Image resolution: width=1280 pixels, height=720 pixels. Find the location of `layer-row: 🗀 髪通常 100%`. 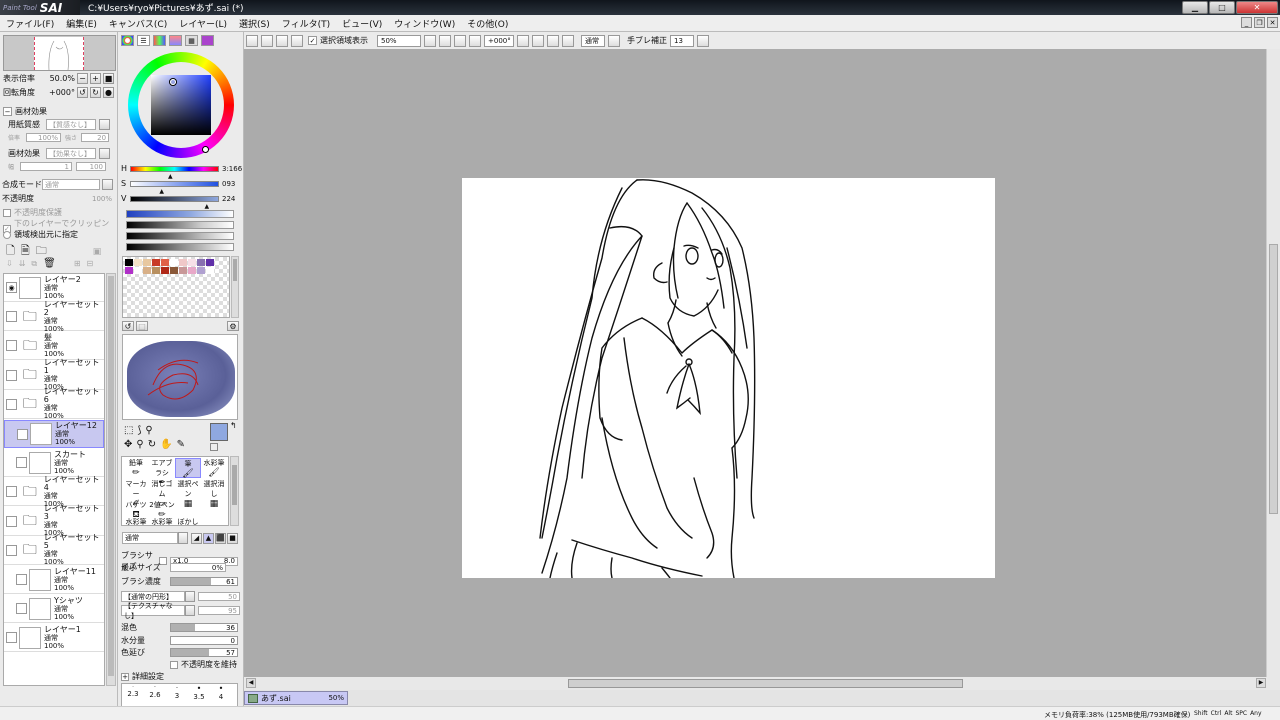

layer-row: 🗀 髪通常 100% is located at coordinates (54, 346).